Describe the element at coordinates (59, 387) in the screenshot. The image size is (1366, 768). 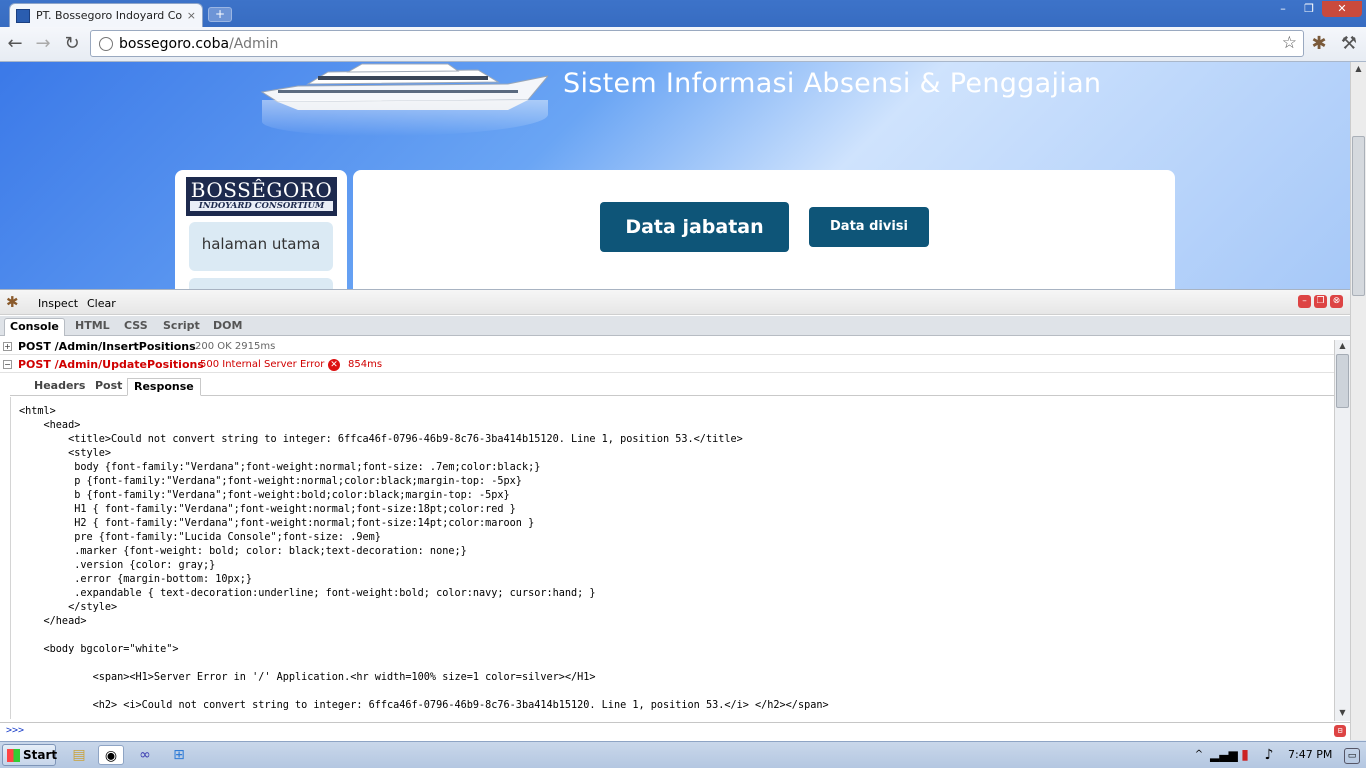
I see `subtab-headers: Headers` at that location.